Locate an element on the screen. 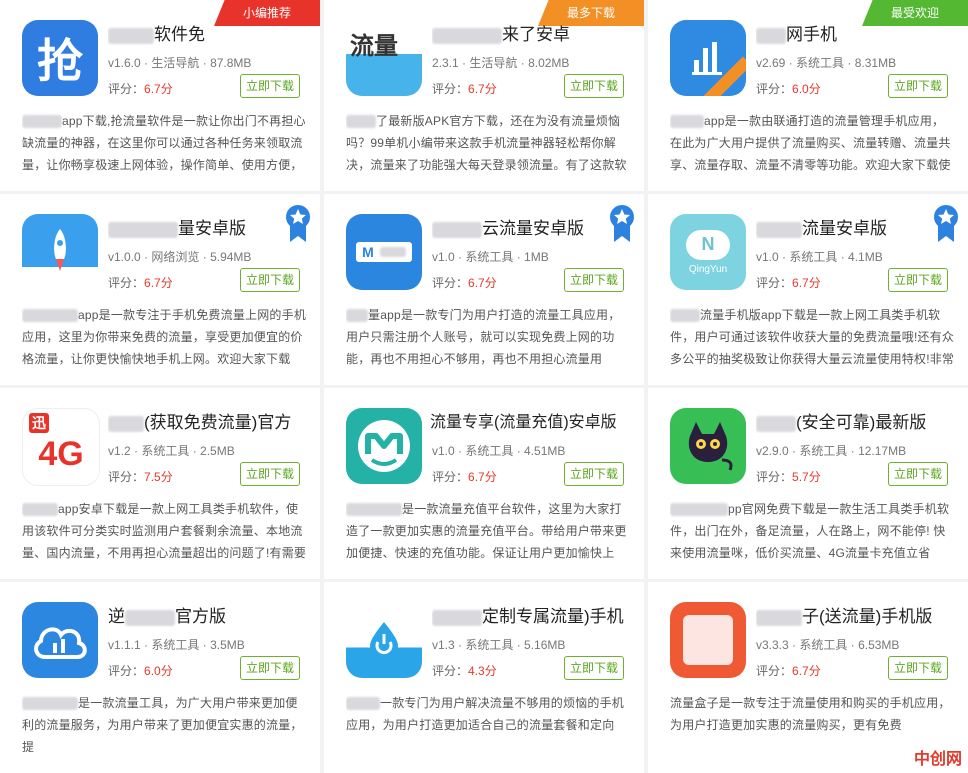  app-meta: v3.3.3 · 系统工具 · 6.53MB is located at coordinates (828, 645).